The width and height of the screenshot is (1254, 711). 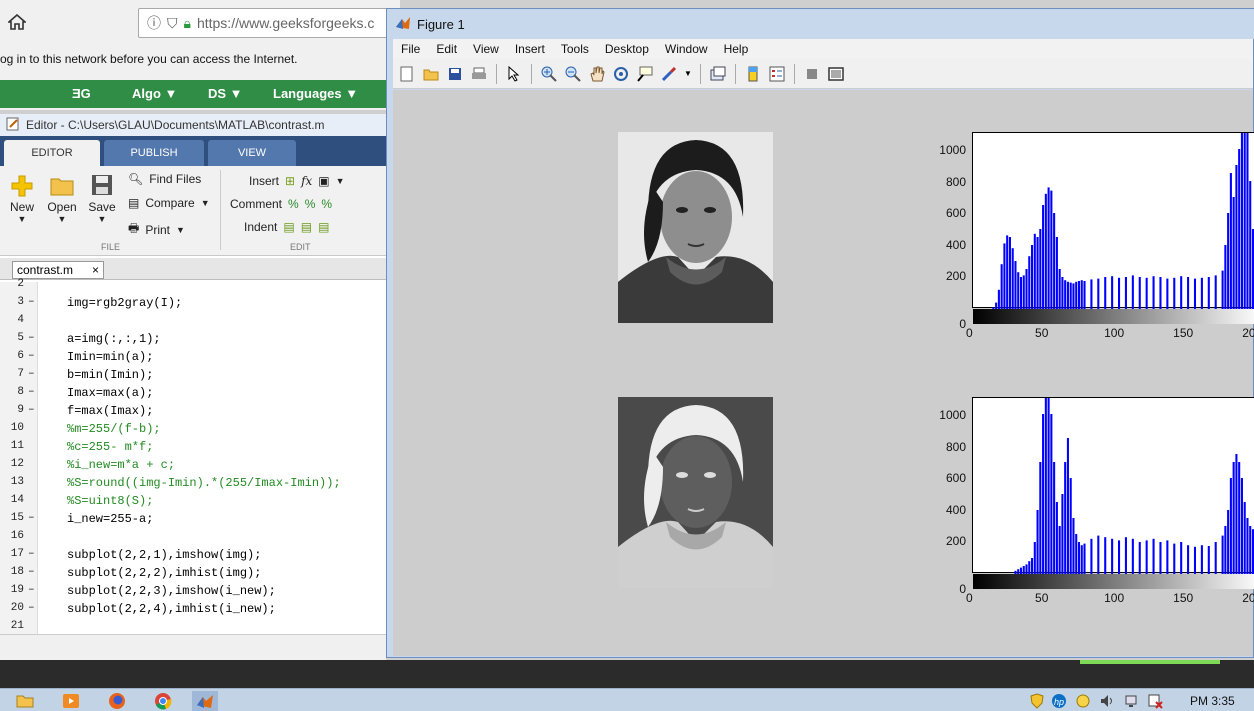 I want to click on line-number: 15, so click(x=17, y=518).